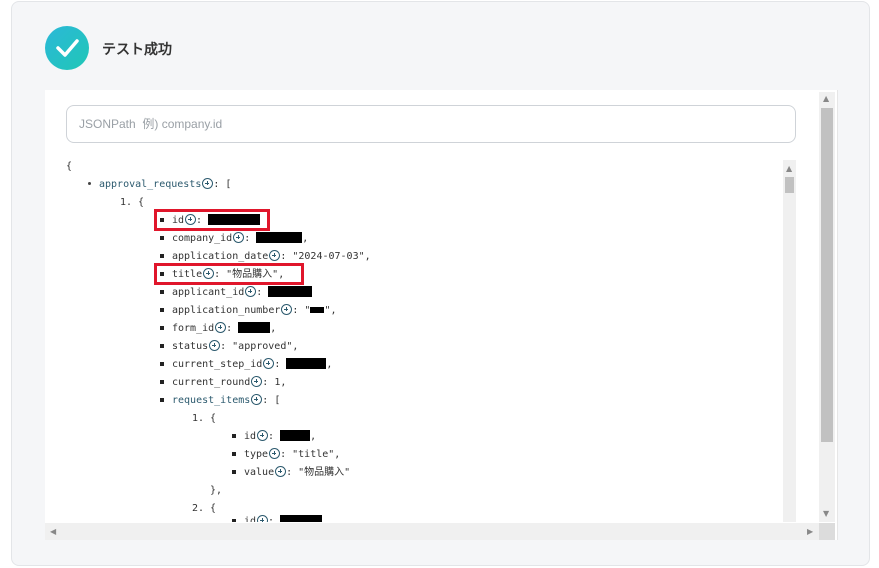  I want to click on scroll-down-icon: ▼, so click(826, 514).